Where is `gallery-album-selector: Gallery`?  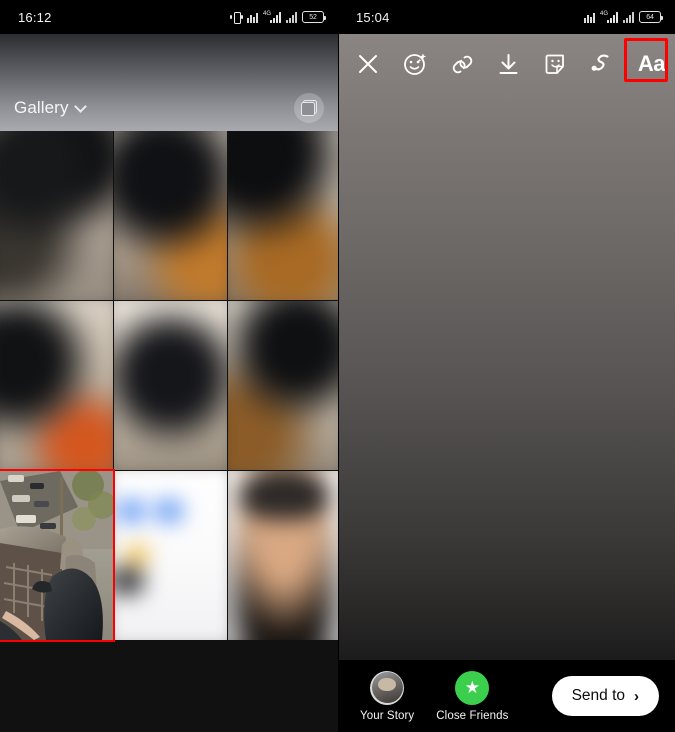 gallery-album-selector: Gallery is located at coordinates (50, 108).